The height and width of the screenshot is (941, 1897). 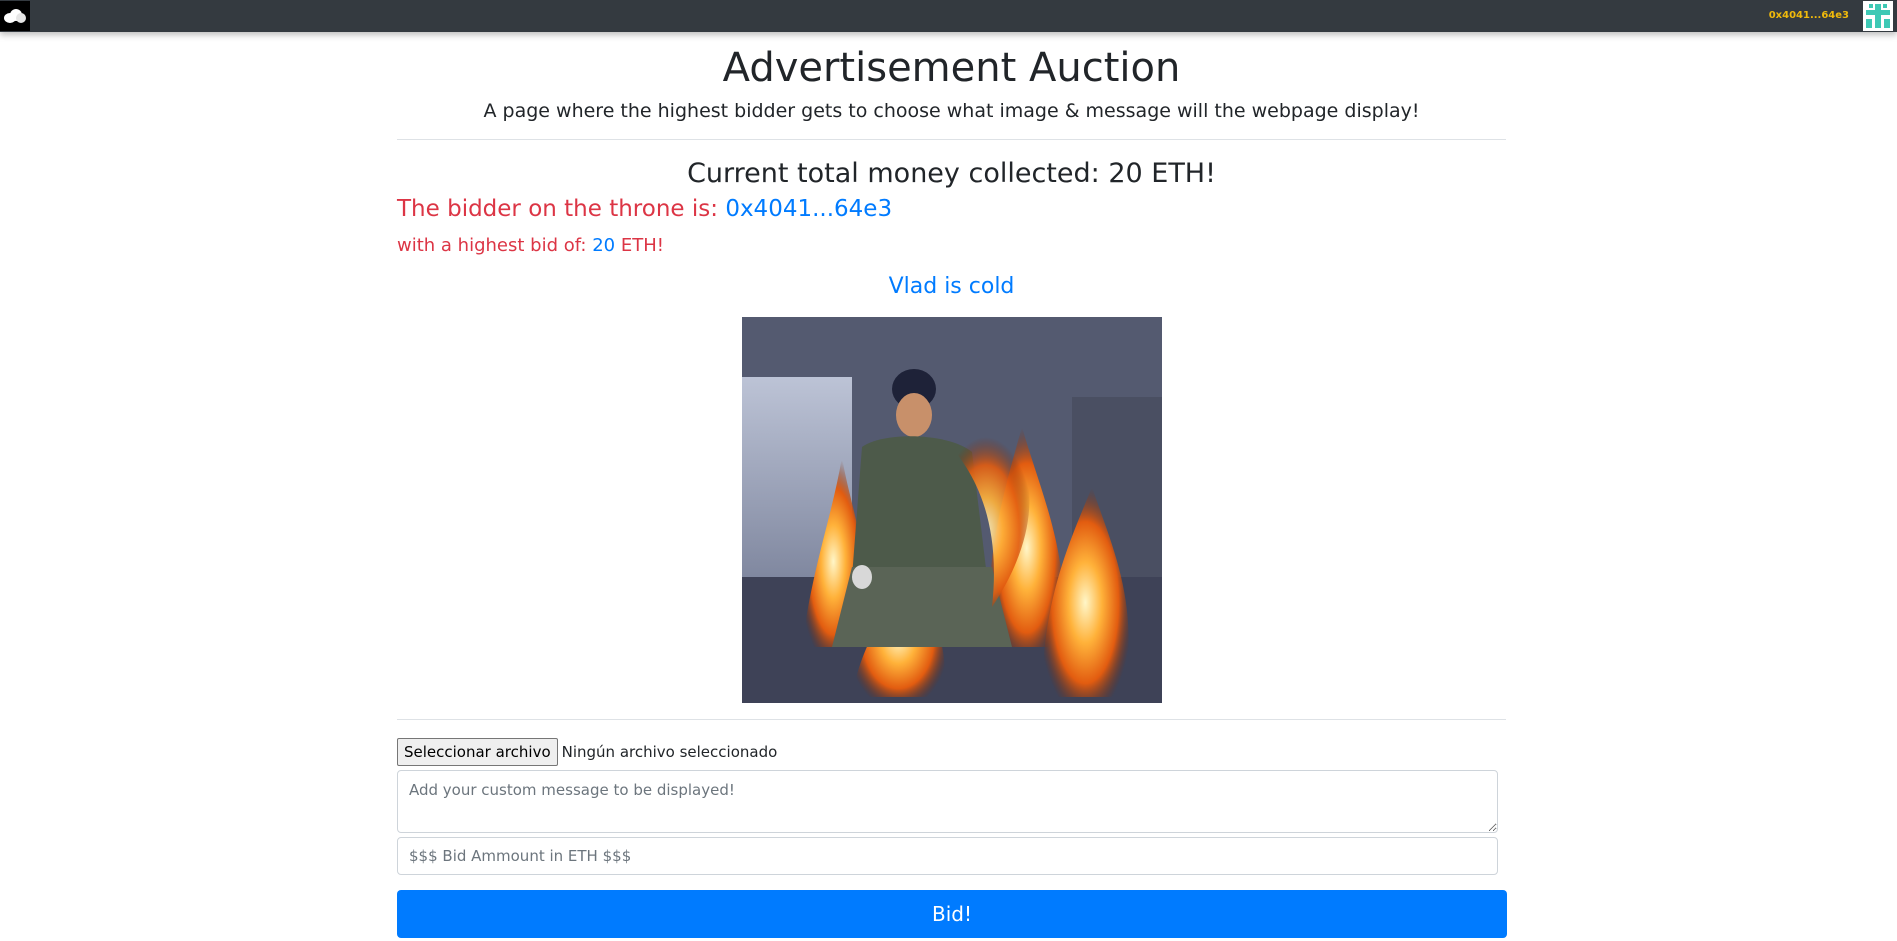 I want to click on highest-bid-label: with a highest bid of:, so click(x=492, y=245).